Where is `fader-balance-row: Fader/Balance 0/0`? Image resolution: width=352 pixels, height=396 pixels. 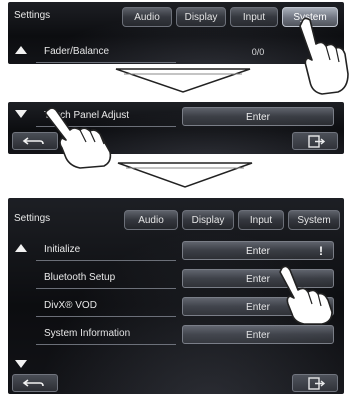
fader-balance-row: Fader/Balance 0/0 is located at coordinates (186, 53).